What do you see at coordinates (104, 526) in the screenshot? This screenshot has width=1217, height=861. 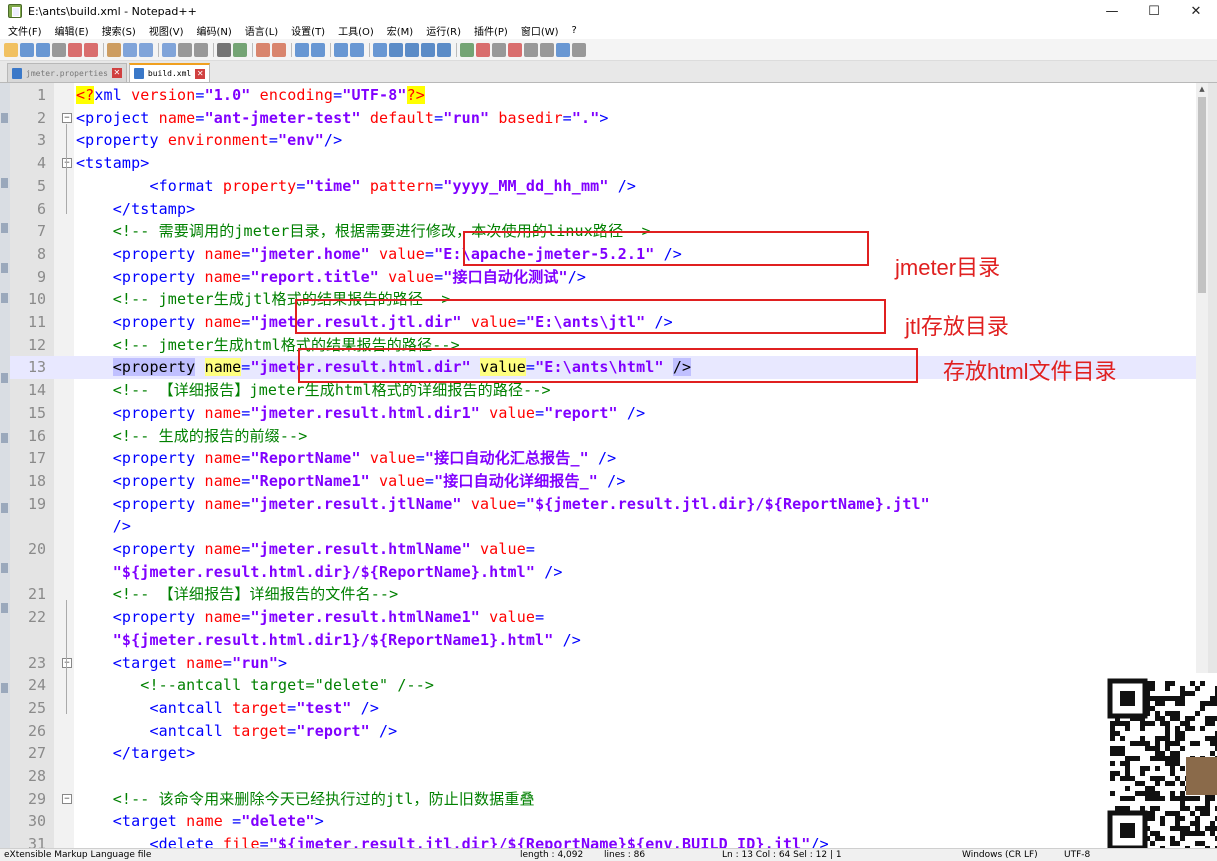 I see `code-text: />` at bounding box center [104, 526].